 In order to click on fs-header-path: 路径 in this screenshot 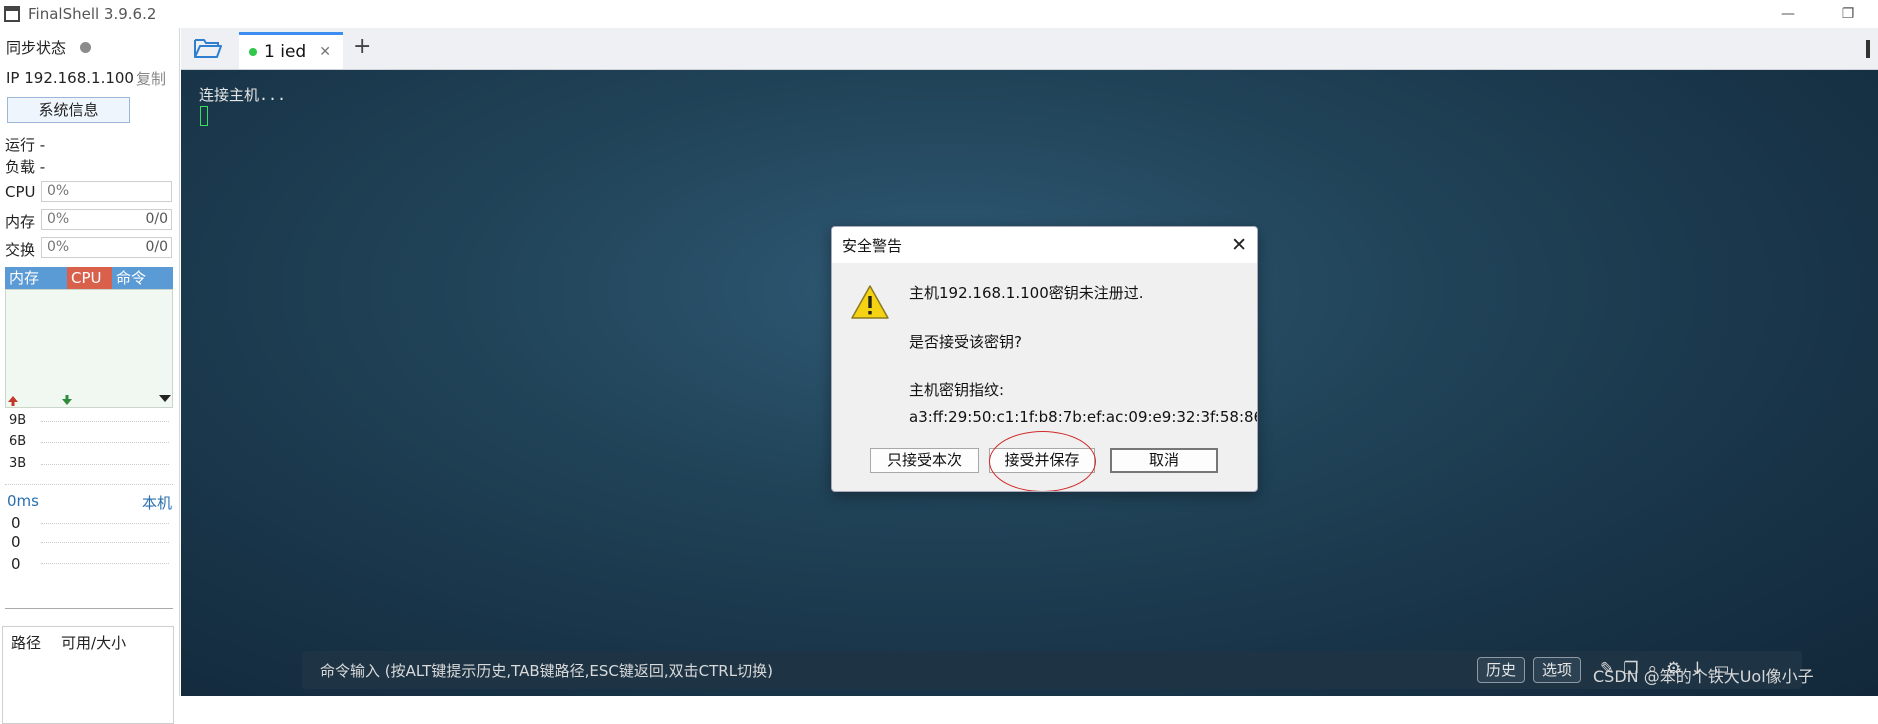, I will do `click(26, 642)`.